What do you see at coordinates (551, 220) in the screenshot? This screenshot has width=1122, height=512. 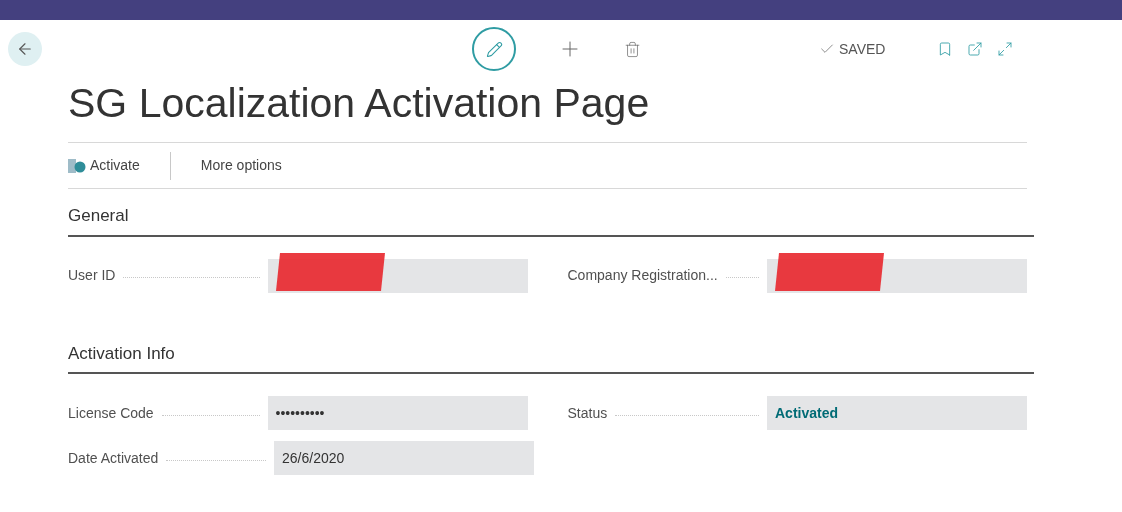 I see `section-header: General` at bounding box center [551, 220].